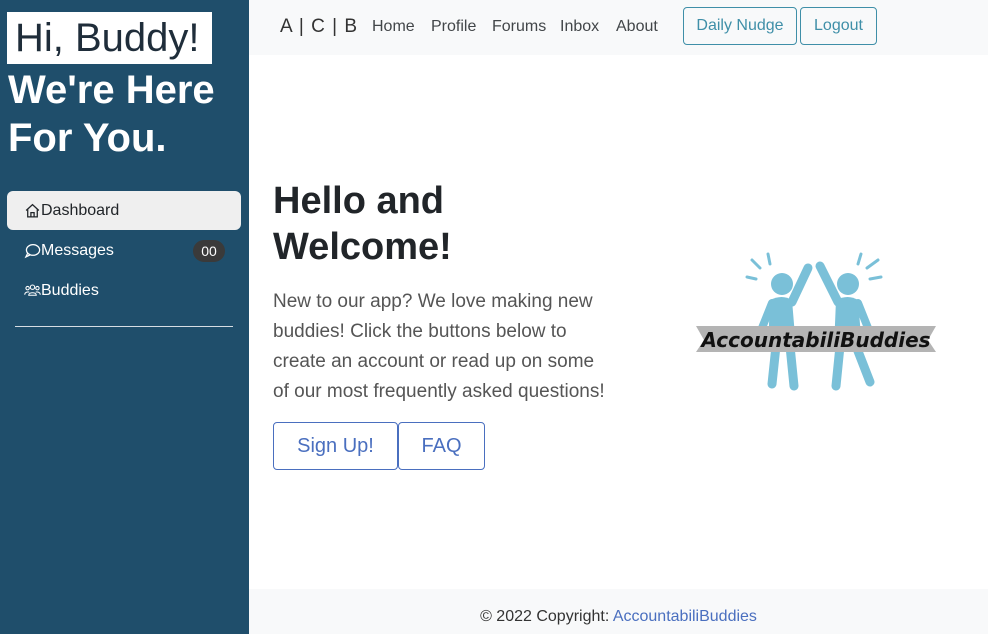  Describe the element at coordinates (32, 291) in the screenshot. I see `people-icon` at that location.